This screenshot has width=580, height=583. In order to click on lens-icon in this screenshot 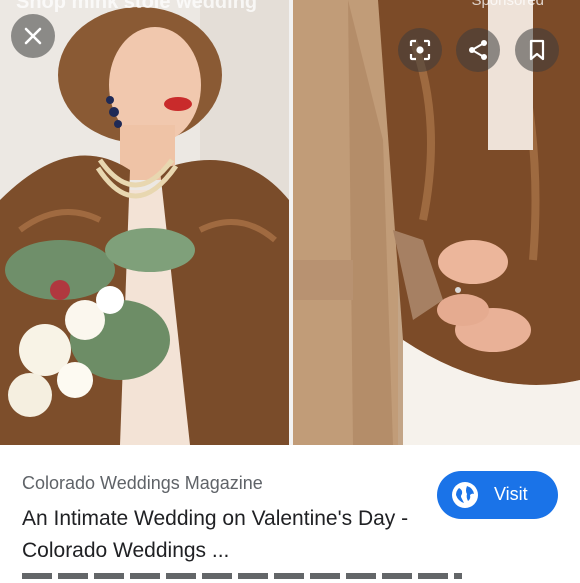, I will do `click(420, 50)`.